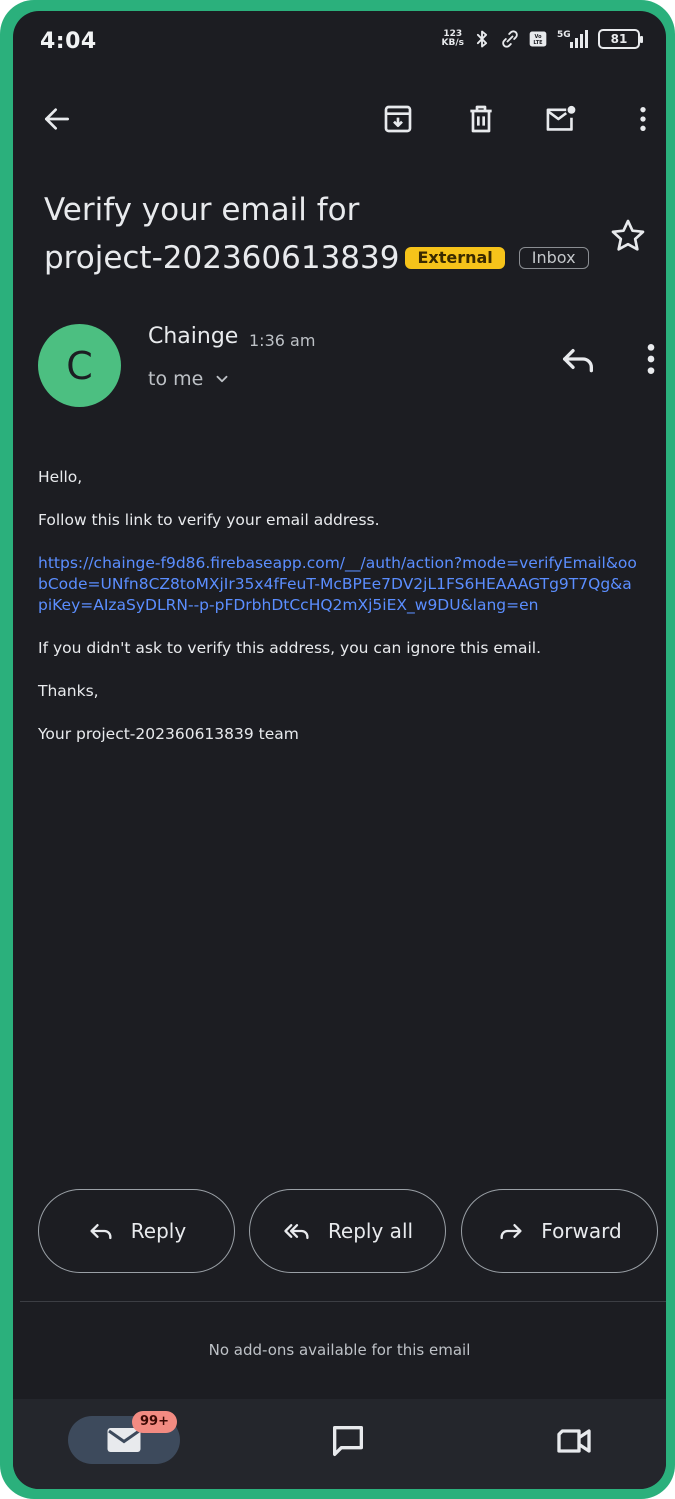  I want to click on svg-text: LTE, so click(538, 43).